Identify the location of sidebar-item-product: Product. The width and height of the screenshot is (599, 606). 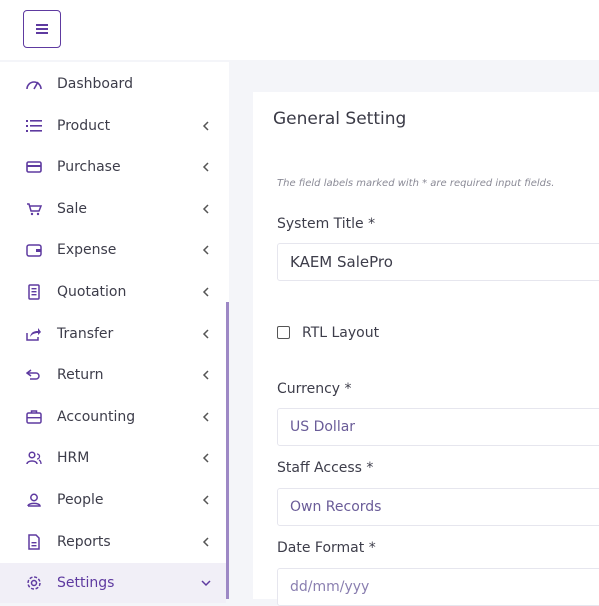
(113, 126).